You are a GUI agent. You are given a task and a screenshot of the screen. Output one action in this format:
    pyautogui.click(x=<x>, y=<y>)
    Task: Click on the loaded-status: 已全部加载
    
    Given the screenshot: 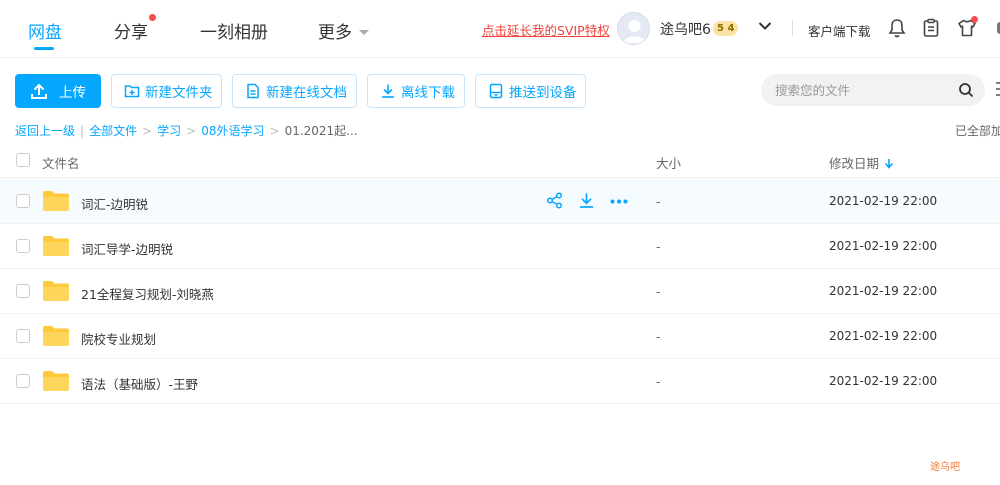 What is the action you would take?
    pyautogui.click(x=977, y=131)
    